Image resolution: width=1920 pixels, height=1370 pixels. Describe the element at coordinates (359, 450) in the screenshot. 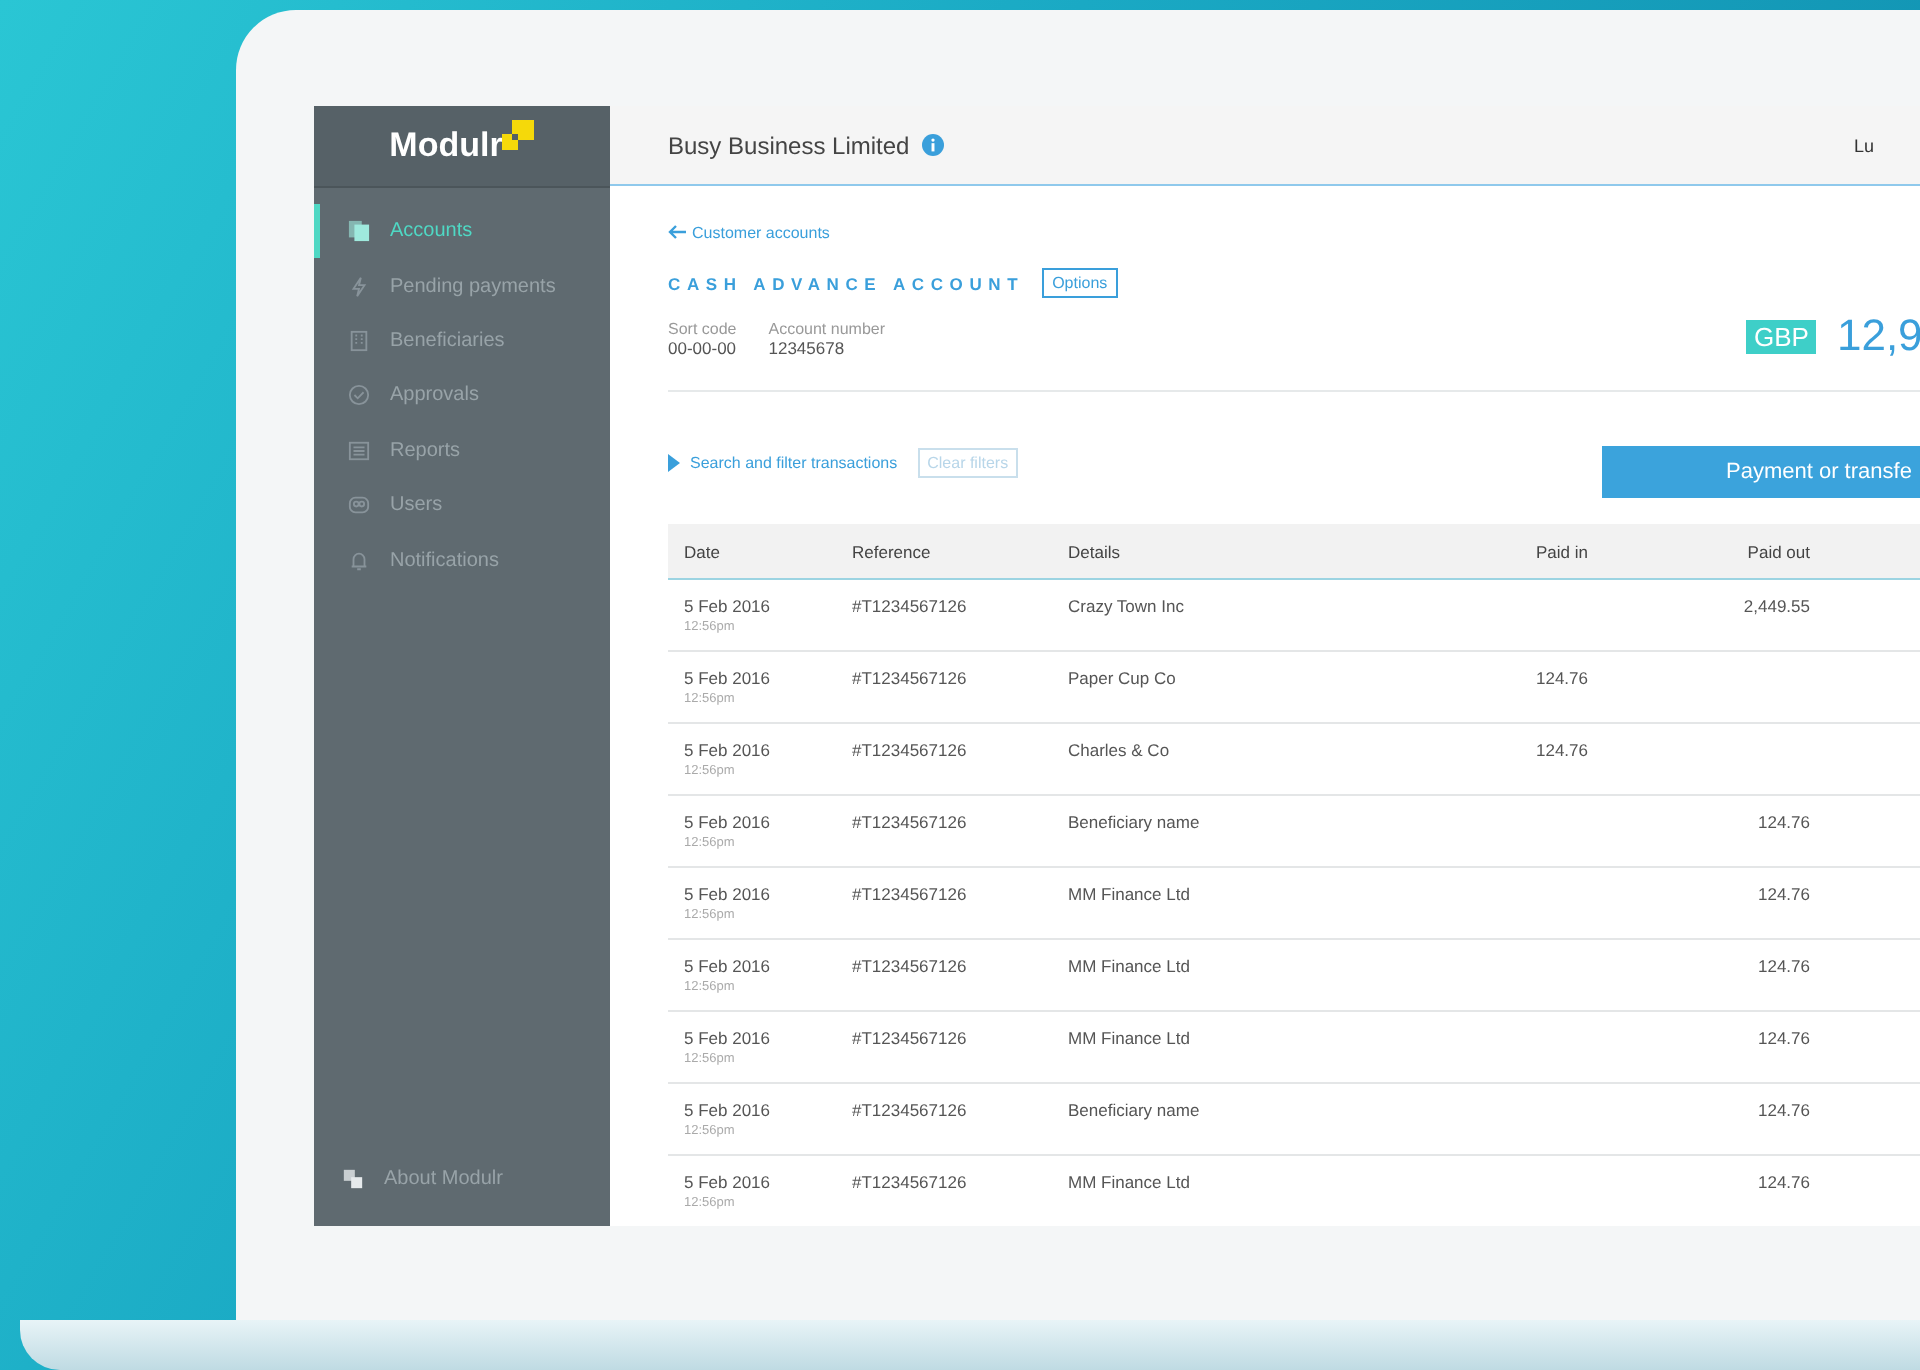

I see `list-icon` at that location.